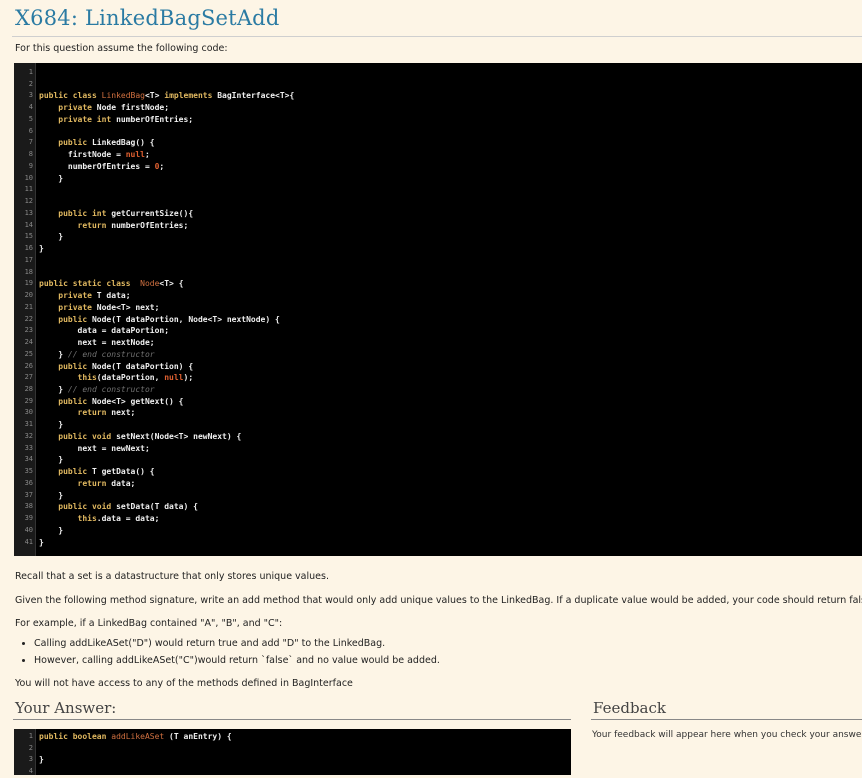 The width and height of the screenshot is (862, 778). Describe the element at coordinates (126, 366) in the screenshot. I see `code-line: public Node(T dataPortion) {` at that location.